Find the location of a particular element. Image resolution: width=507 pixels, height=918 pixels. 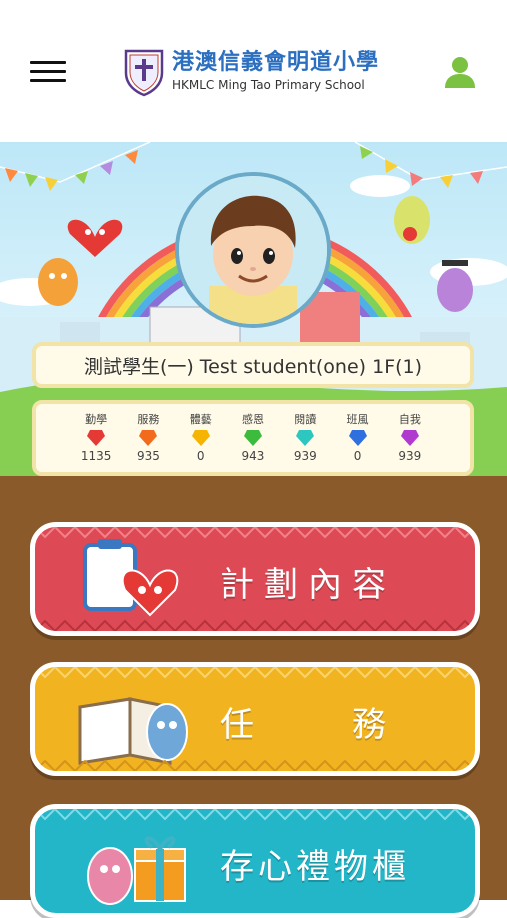

score-item: 自我 939 is located at coordinates (410, 438).